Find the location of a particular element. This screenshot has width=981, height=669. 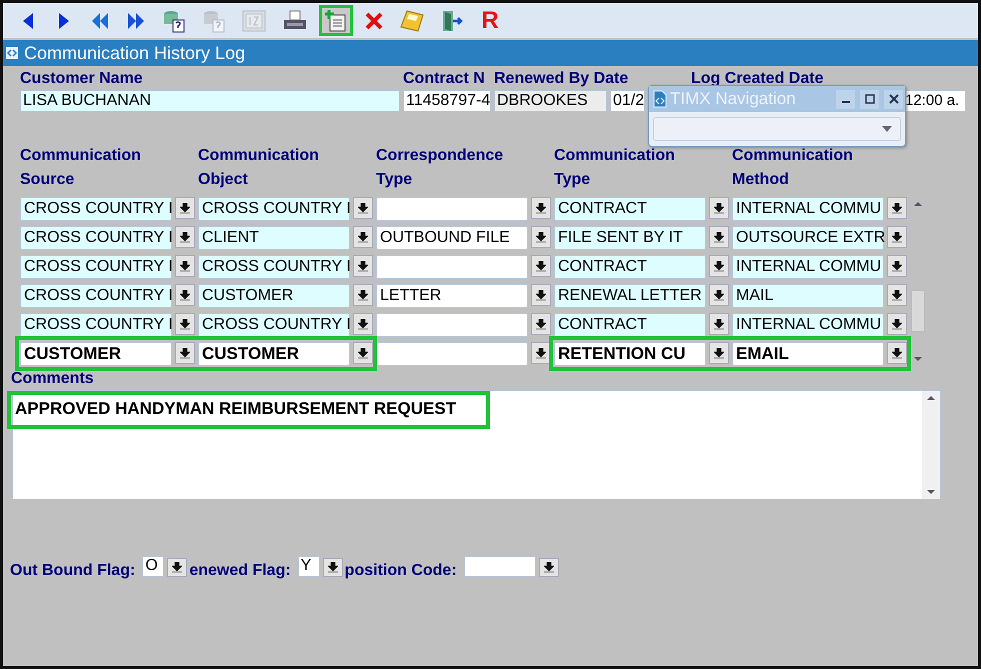

text-field: LISA BUCHANAN is located at coordinates (210, 101).